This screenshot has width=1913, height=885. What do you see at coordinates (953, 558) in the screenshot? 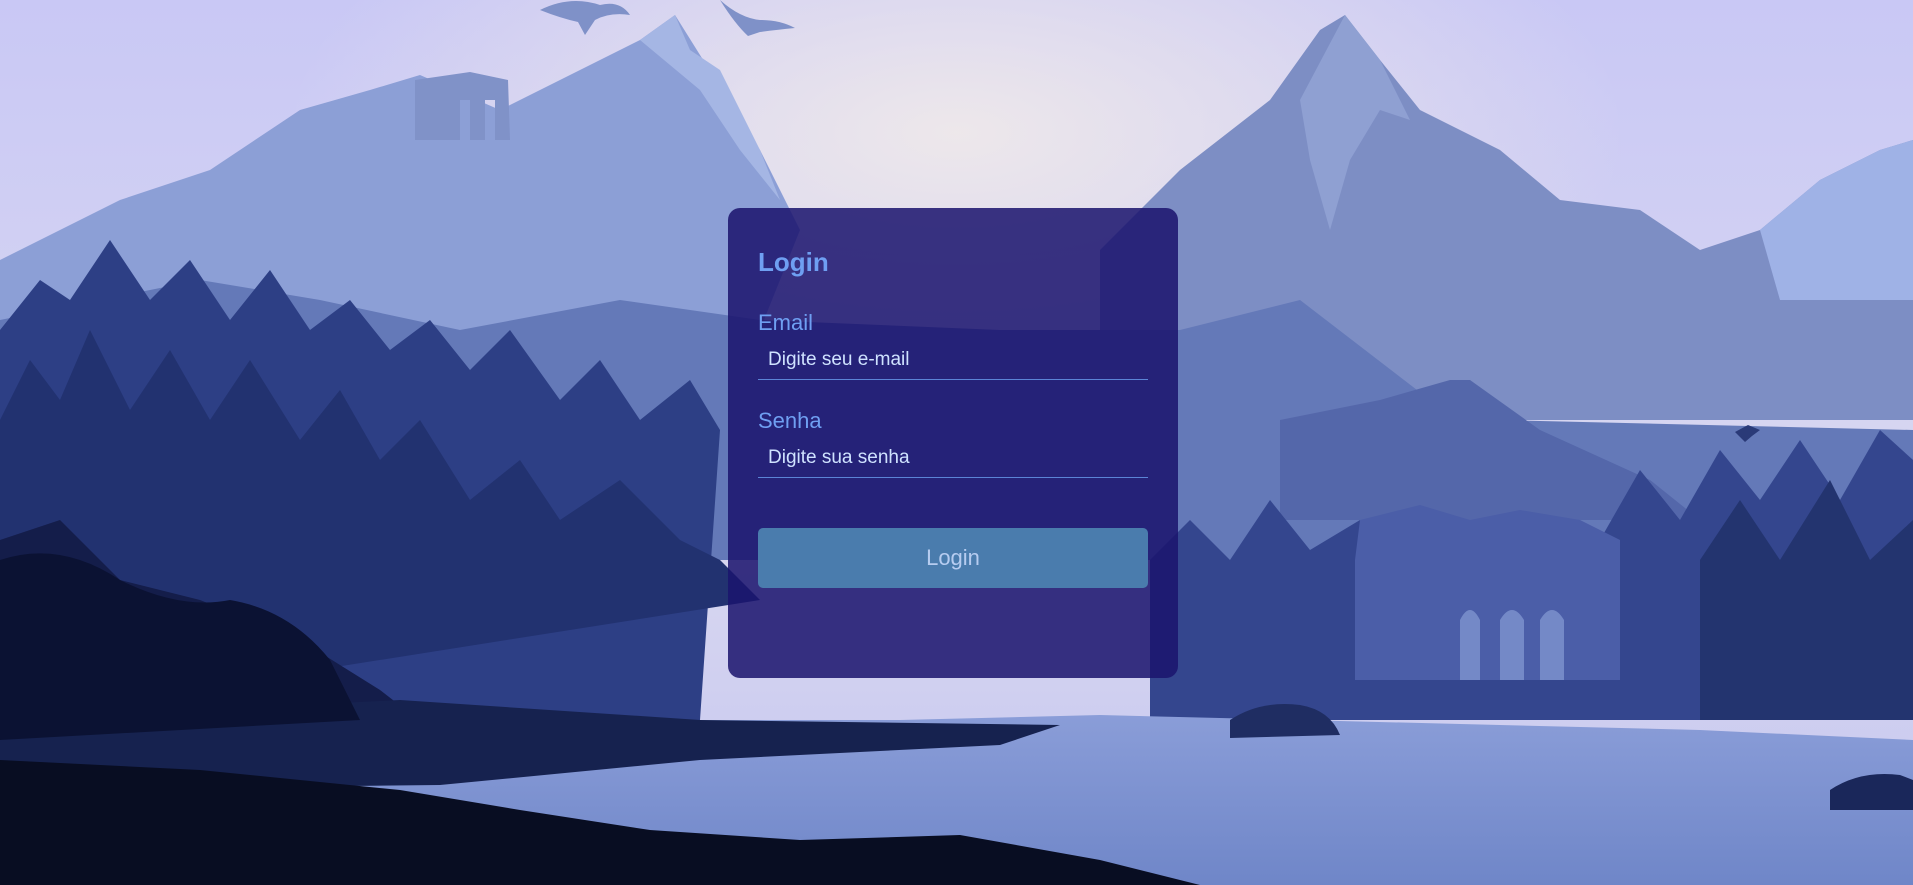
I see `login-button: Login` at bounding box center [953, 558].